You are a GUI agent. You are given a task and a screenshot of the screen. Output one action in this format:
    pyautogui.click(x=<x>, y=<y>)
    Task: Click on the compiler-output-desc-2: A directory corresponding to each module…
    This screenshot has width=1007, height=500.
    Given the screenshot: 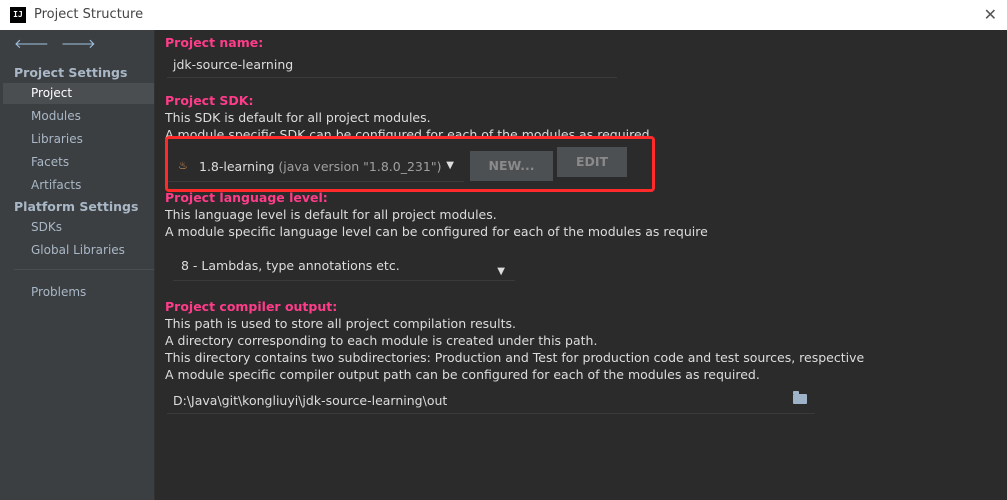 What is the action you would take?
    pyautogui.click(x=381, y=340)
    